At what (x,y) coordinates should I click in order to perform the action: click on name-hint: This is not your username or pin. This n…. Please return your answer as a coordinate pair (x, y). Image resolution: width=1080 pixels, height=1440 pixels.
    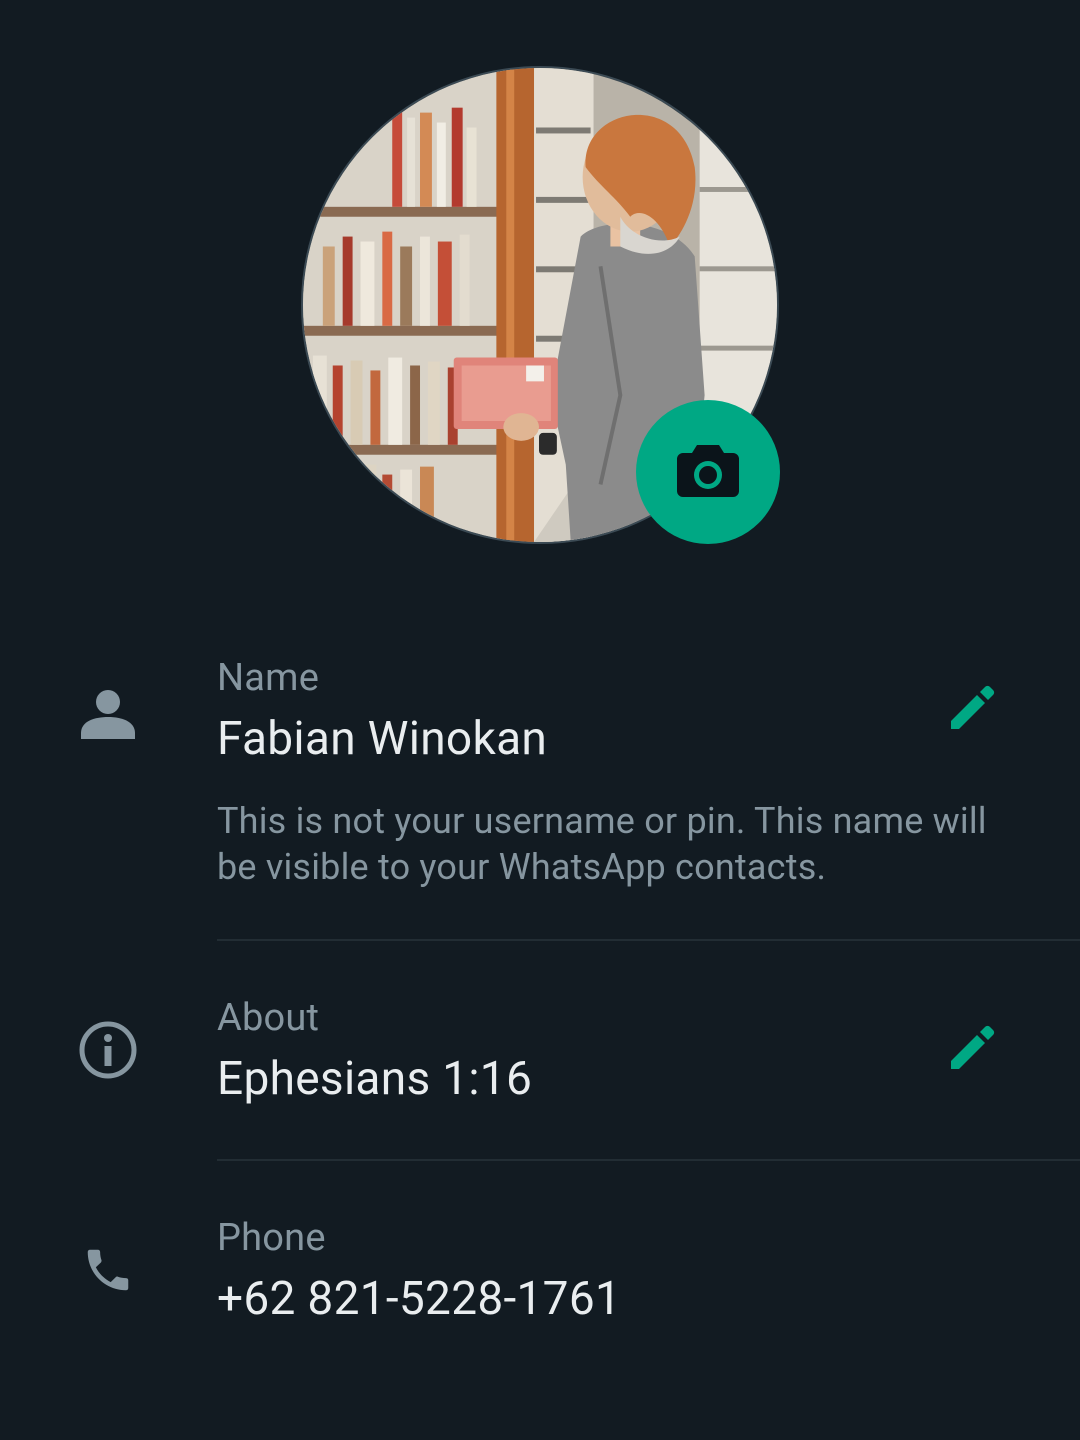
    Looking at the image, I should click on (602, 844).